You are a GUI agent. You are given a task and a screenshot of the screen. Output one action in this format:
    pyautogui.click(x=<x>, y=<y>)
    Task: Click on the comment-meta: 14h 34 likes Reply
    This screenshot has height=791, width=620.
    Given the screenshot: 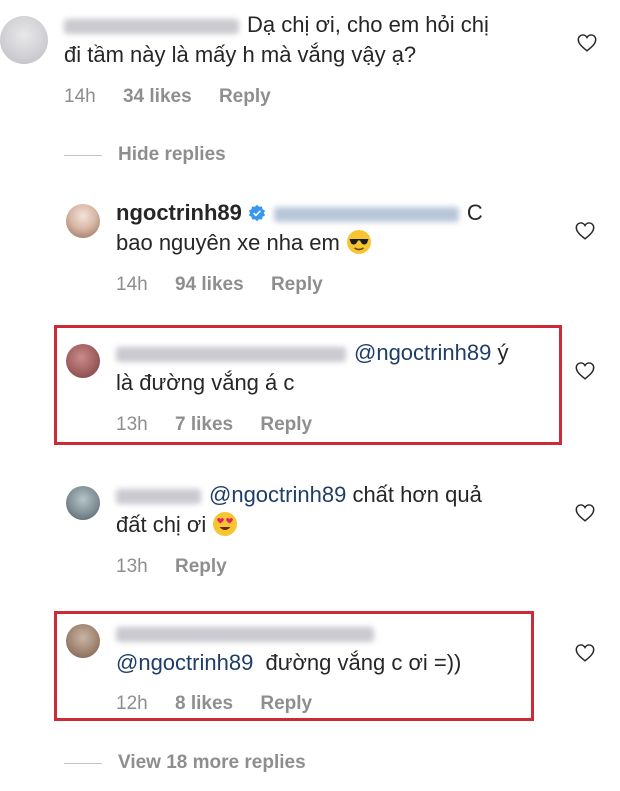 What is the action you would take?
    pyautogui.click(x=178, y=97)
    